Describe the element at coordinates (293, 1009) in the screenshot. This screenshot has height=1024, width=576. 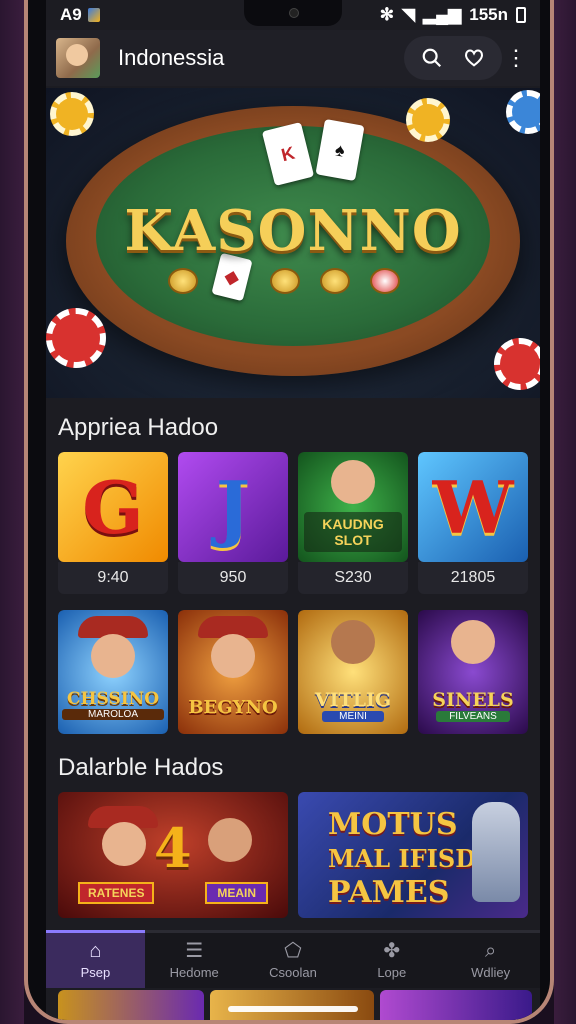
I see `home-indicator` at that location.